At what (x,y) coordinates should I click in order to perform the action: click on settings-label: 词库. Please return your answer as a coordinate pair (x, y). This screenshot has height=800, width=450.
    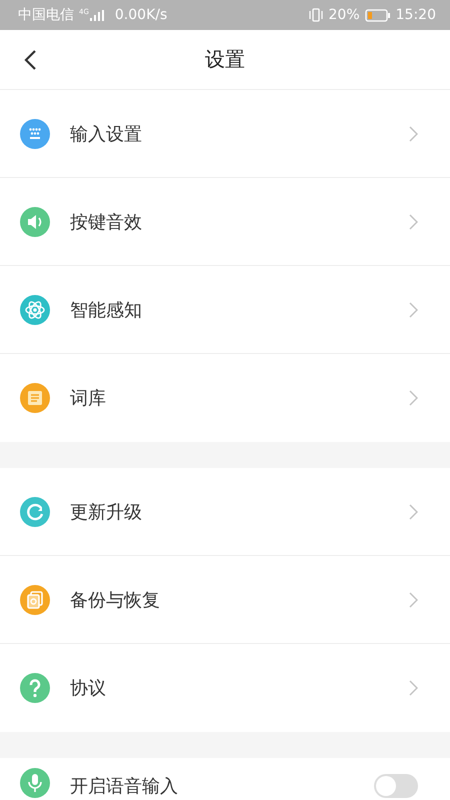
    Looking at the image, I should click on (88, 398).